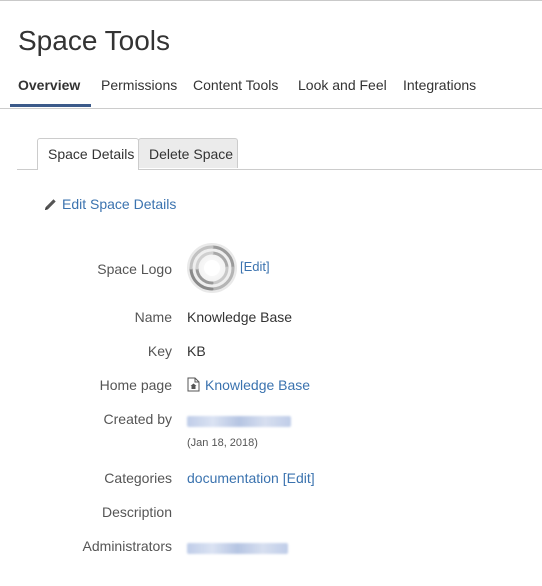 This screenshot has width=542, height=586. Describe the element at coordinates (135, 385) in the screenshot. I see `home-page-label: Home page` at that location.